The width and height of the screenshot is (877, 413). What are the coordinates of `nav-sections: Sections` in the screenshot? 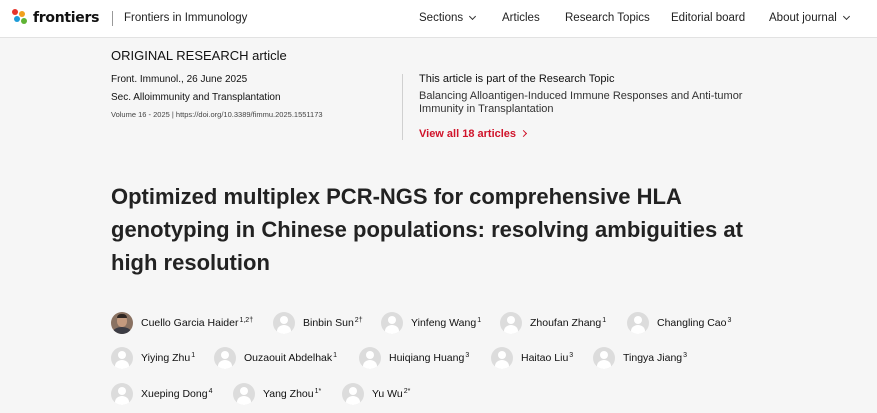 It's located at (448, 18).